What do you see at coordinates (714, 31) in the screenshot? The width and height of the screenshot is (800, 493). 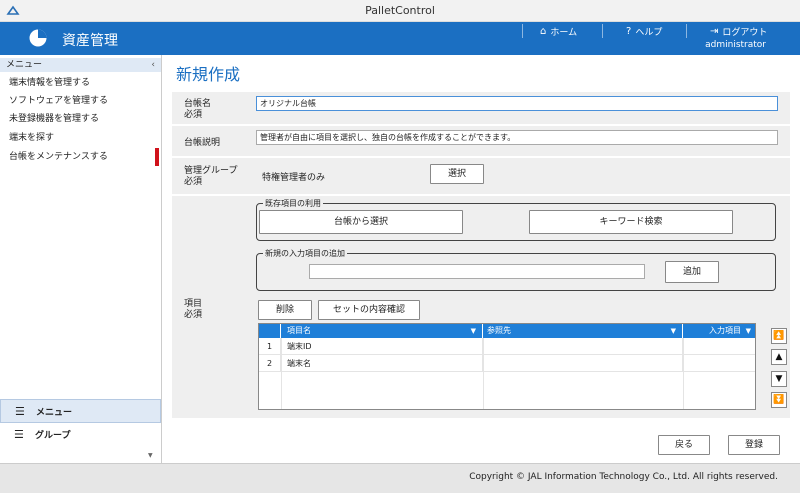 I see `logout-icon: ⇥` at bounding box center [714, 31].